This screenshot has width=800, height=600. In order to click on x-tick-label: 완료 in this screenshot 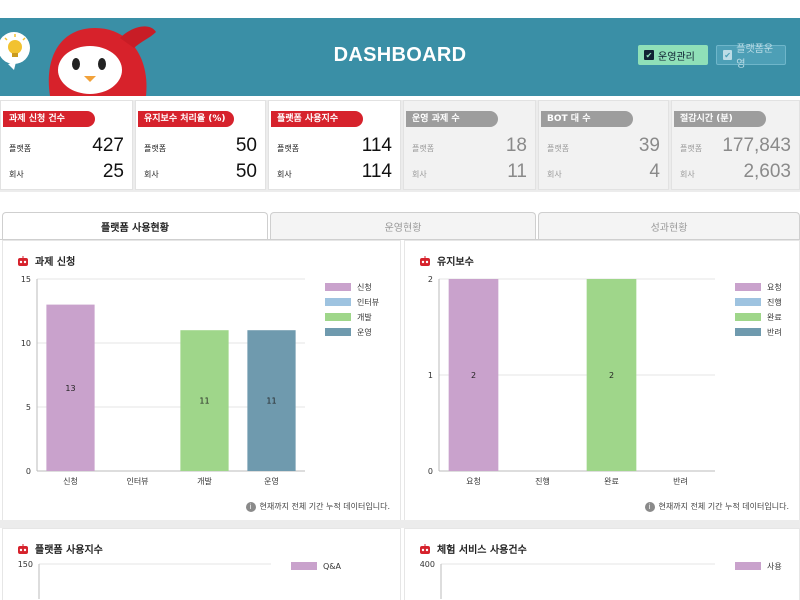, I will do `click(611, 481)`.